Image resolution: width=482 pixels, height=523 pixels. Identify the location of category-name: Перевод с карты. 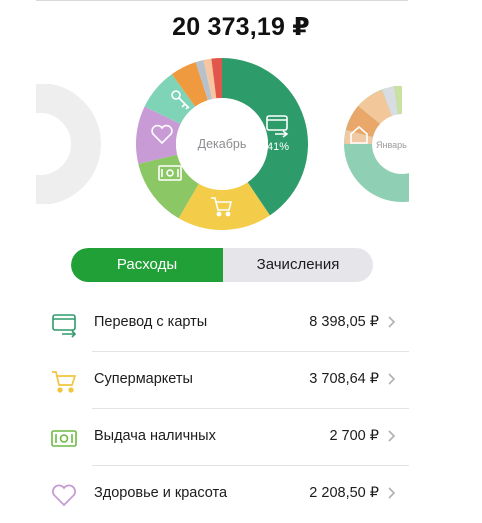
(151, 322).